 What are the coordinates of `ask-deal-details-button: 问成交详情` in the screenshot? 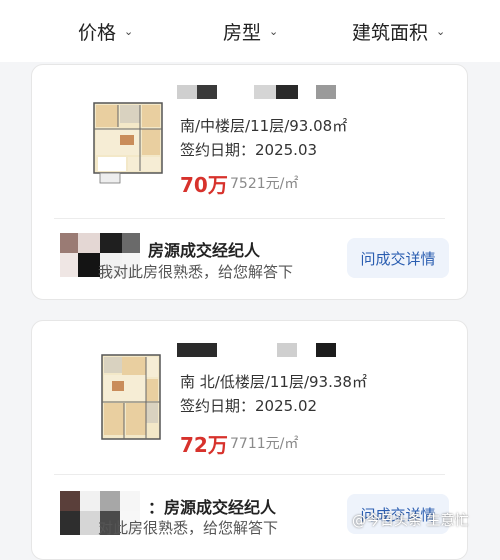 It's located at (398, 258).